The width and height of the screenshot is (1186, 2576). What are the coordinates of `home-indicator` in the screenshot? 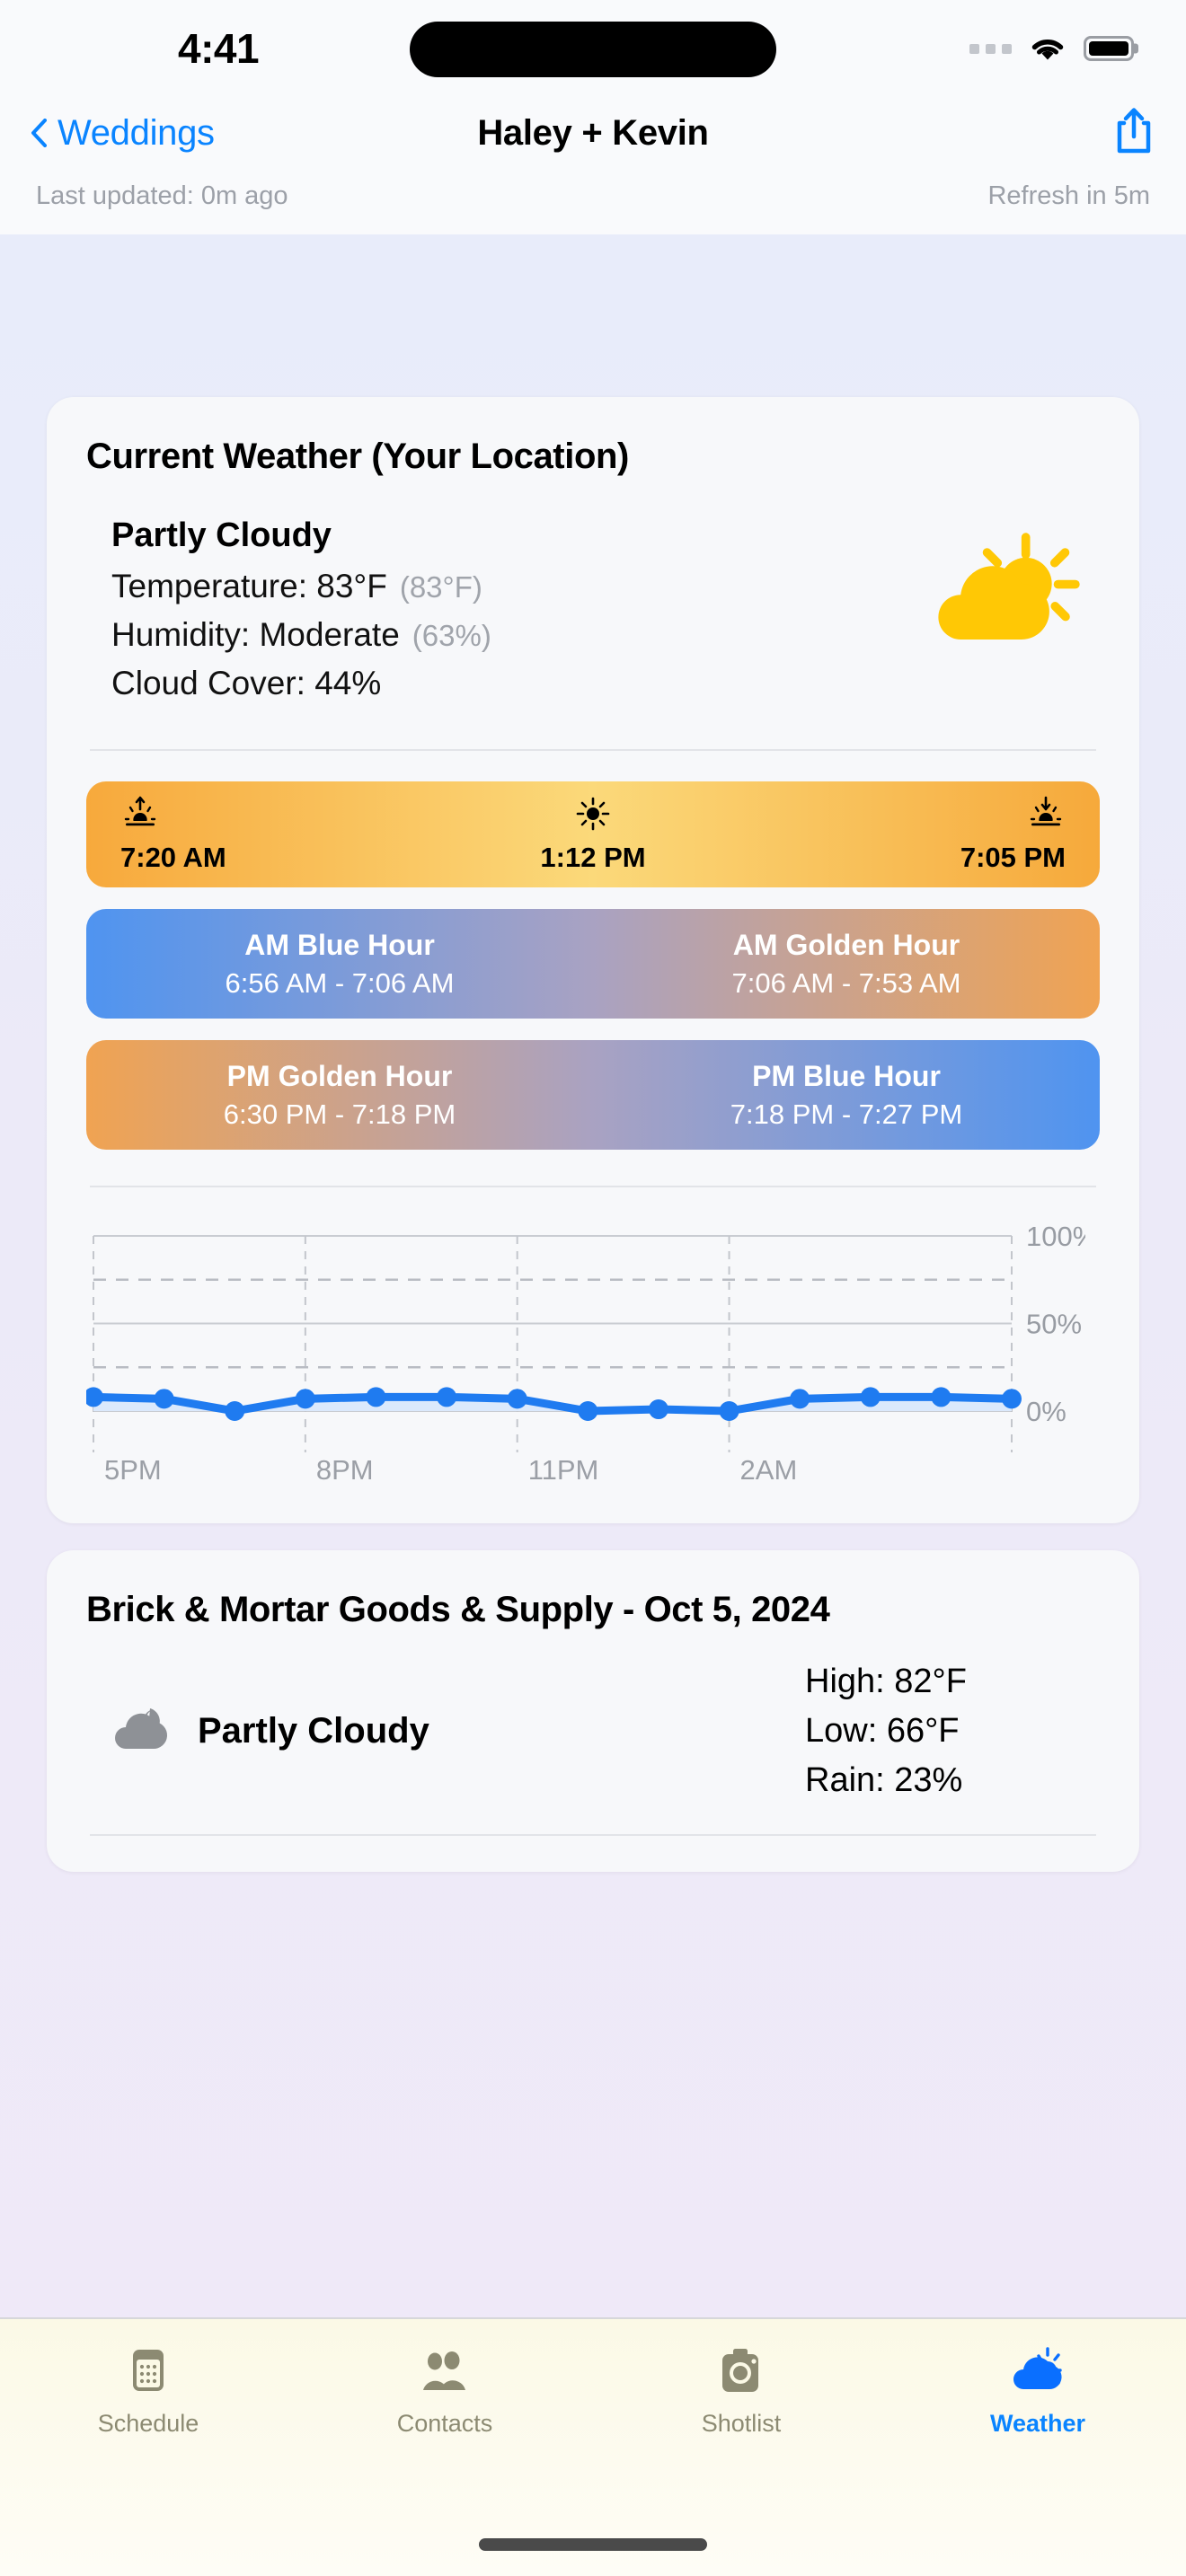 It's located at (593, 2544).